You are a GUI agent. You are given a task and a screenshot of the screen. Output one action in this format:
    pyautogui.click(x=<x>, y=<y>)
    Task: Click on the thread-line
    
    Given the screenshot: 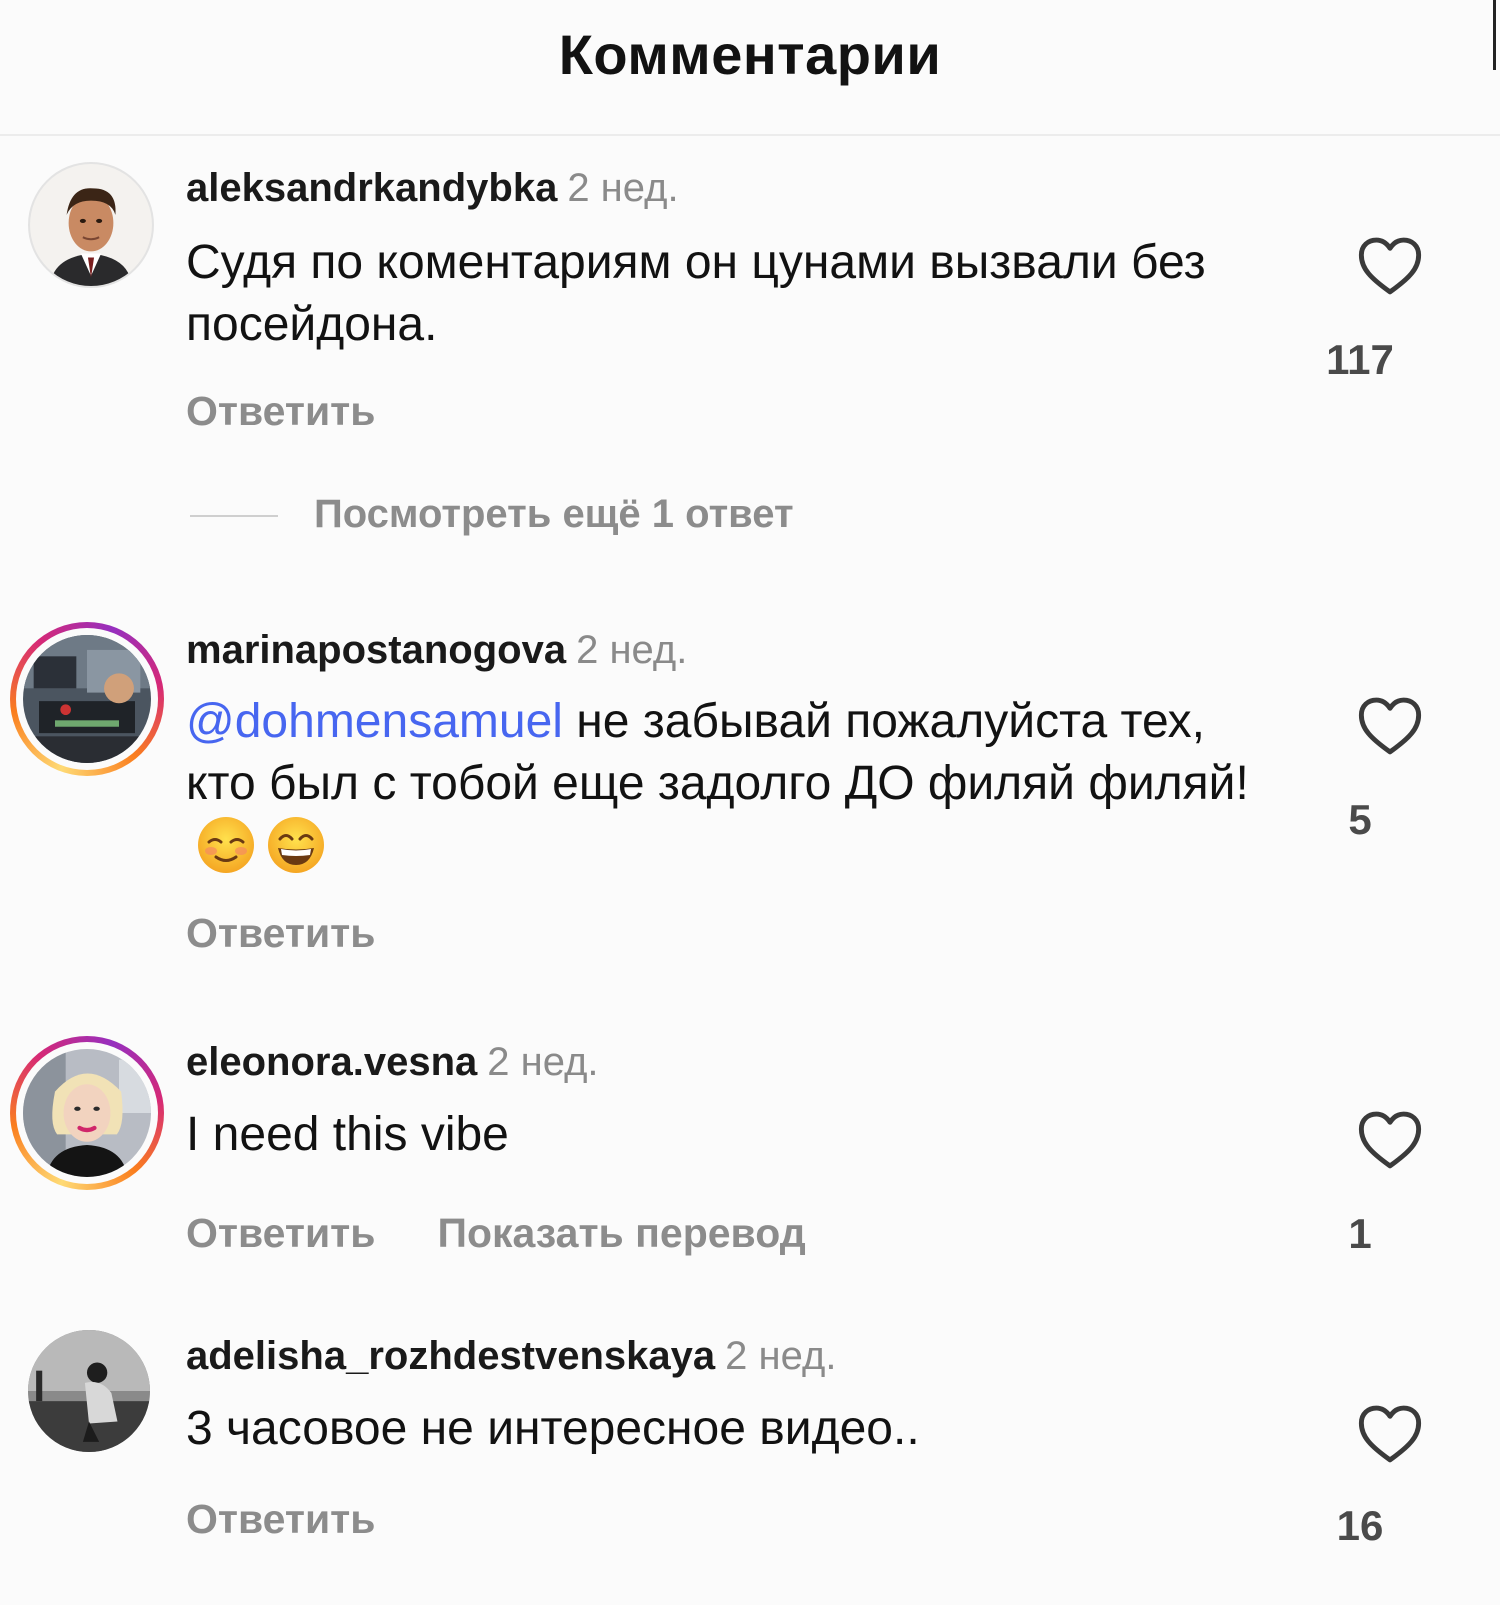 What is the action you would take?
    pyautogui.click(x=234, y=516)
    